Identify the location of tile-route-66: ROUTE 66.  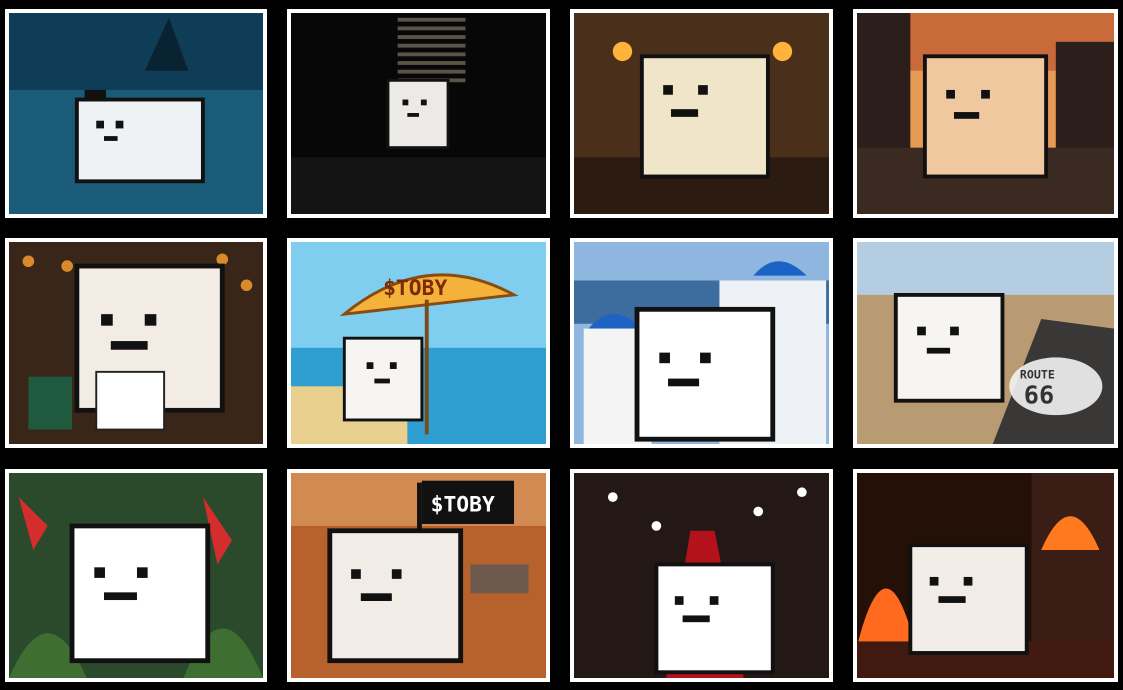
(985, 343).